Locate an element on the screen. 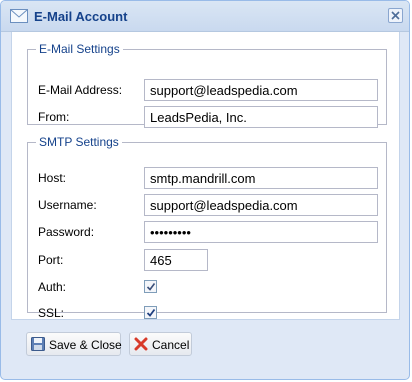 This screenshot has height=382, width=412. cancel-button: Cancel is located at coordinates (160, 344).